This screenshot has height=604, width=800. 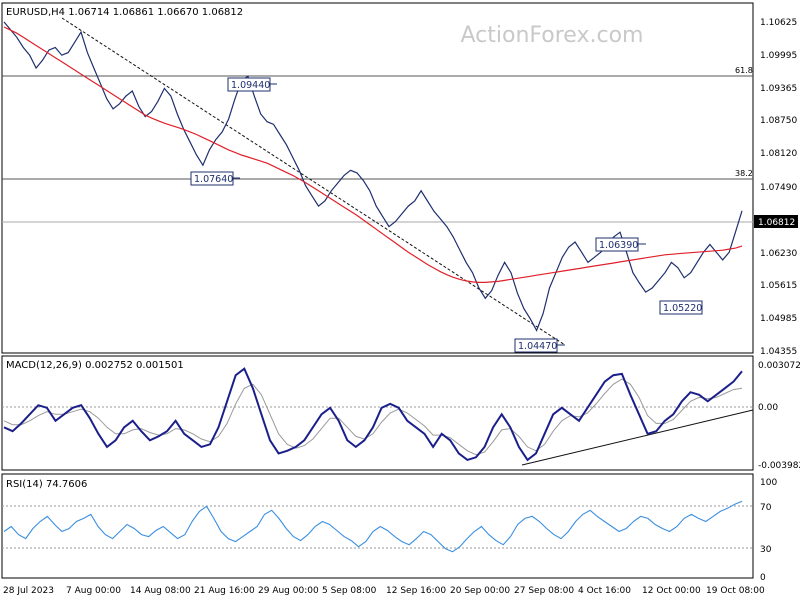 I want to click on macd-title: MACD(12,26,9) 0.002752 0.001501, so click(x=95, y=365).